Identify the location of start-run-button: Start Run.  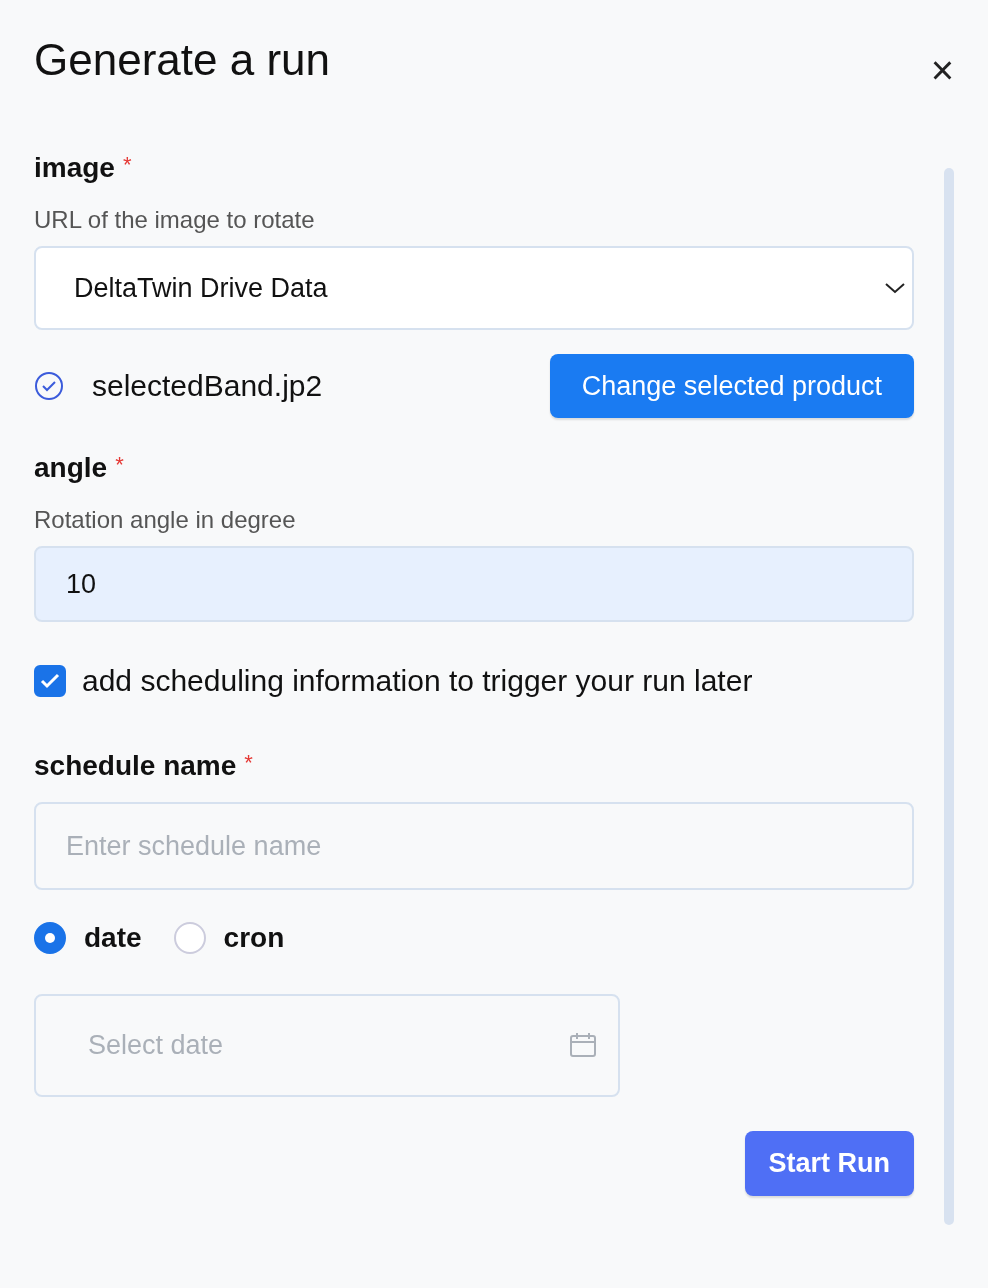
(829, 1163).